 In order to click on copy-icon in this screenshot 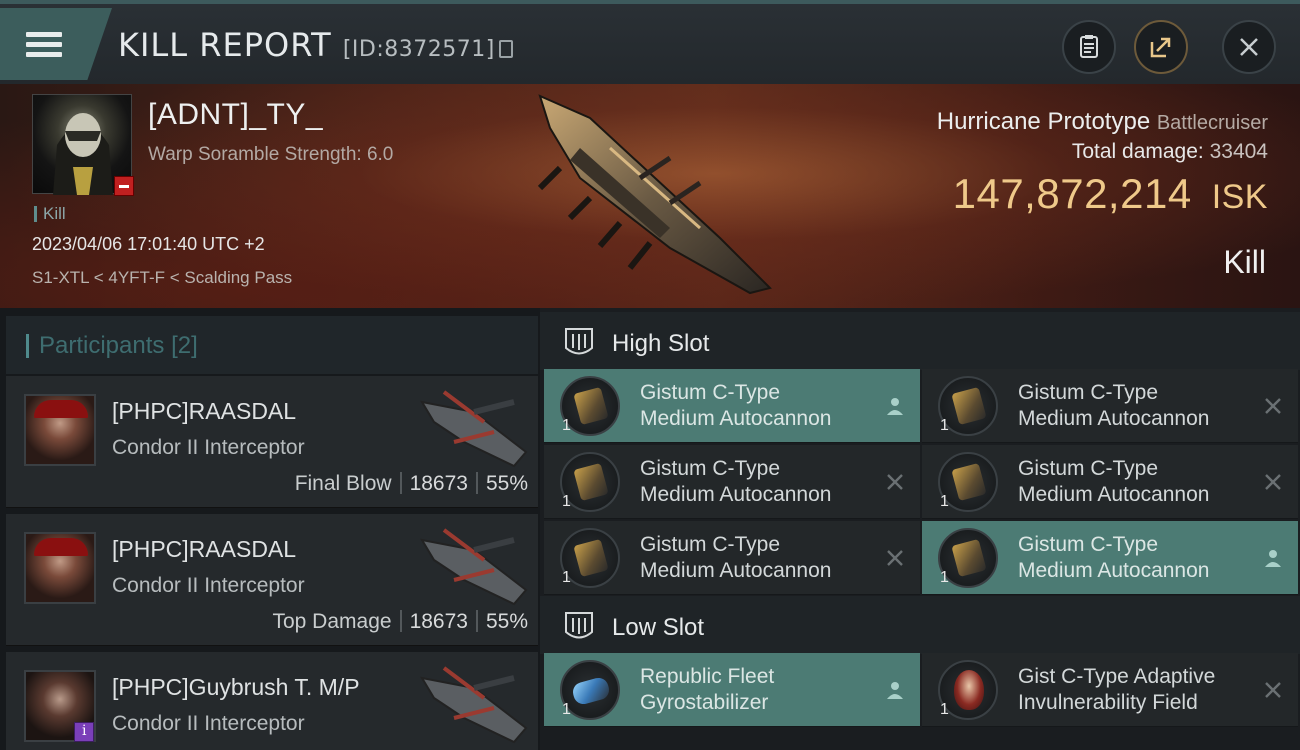, I will do `click(505, 49)`.